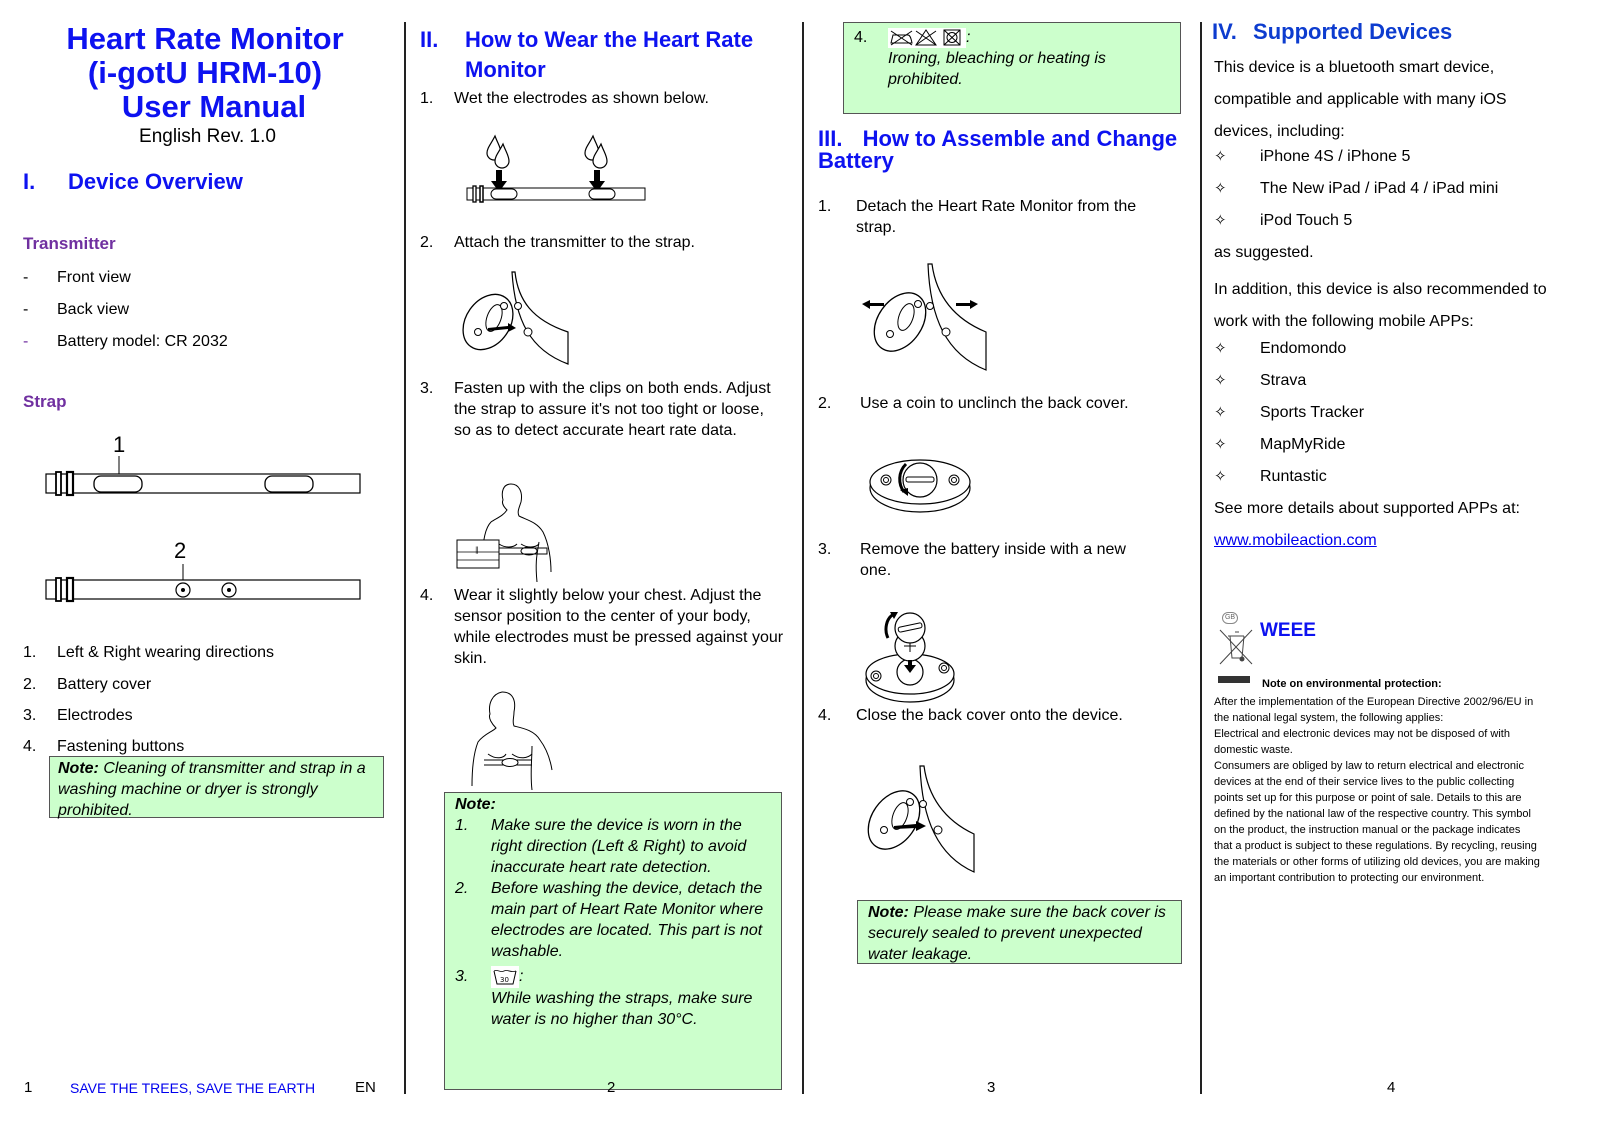 This screenshot has width=1600, height=1132. Describe the element at coordinates (78, 768) in the screenshot. I see `note-label: Note:` at that location.